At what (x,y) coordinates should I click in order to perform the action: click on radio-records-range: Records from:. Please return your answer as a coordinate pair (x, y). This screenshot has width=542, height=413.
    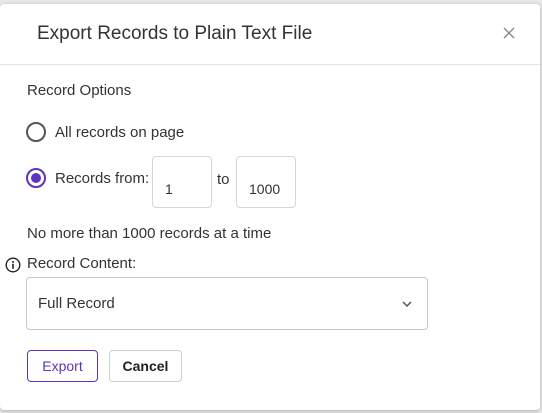
    Looking at the image, I should click on (87, 178).